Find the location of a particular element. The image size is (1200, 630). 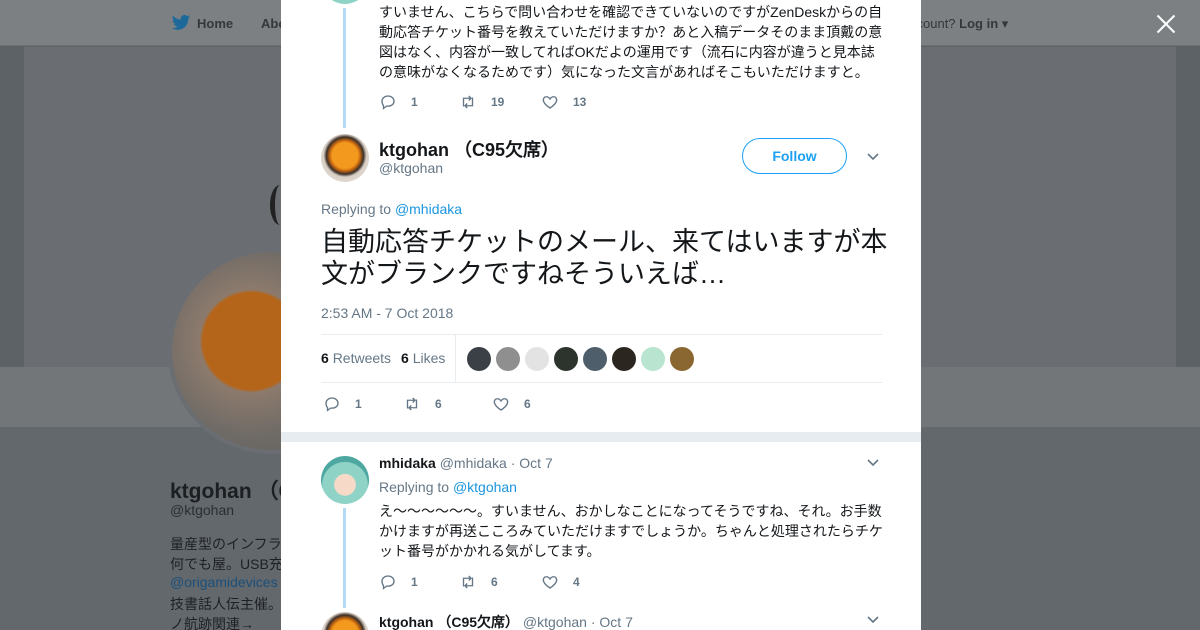

like-action: 6 is located at coordinates (511, 404).